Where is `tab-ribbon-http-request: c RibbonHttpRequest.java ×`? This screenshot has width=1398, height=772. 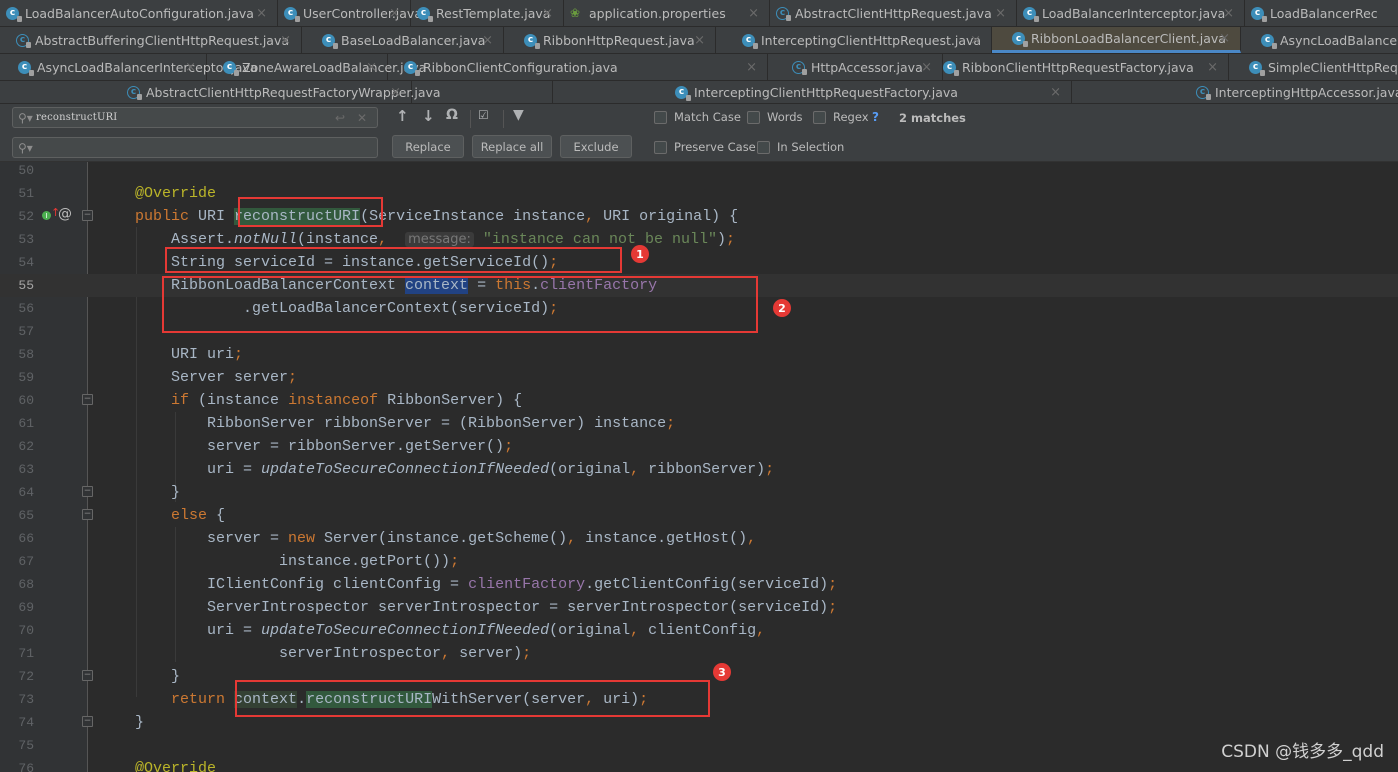 tab-ribbon-http-request: c RibbonHttpRequest.java × is located at coordinates (610, 40).